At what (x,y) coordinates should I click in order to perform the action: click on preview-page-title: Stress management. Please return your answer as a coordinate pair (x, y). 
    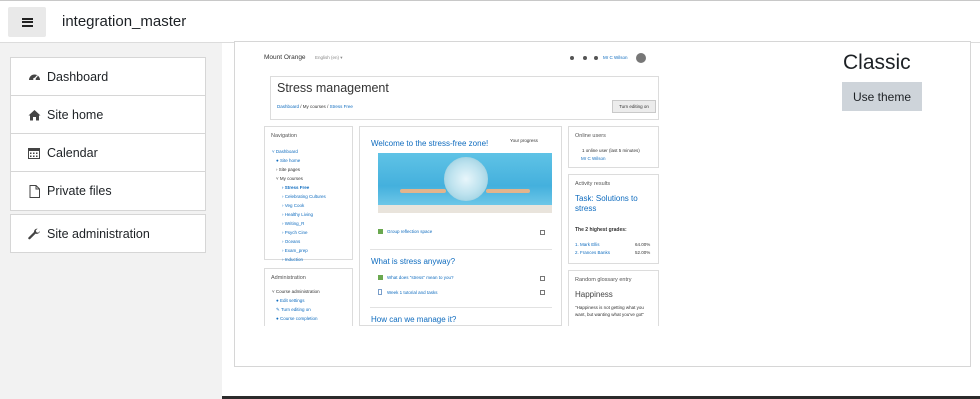
    Looking at the image, I should click on (333, 88).